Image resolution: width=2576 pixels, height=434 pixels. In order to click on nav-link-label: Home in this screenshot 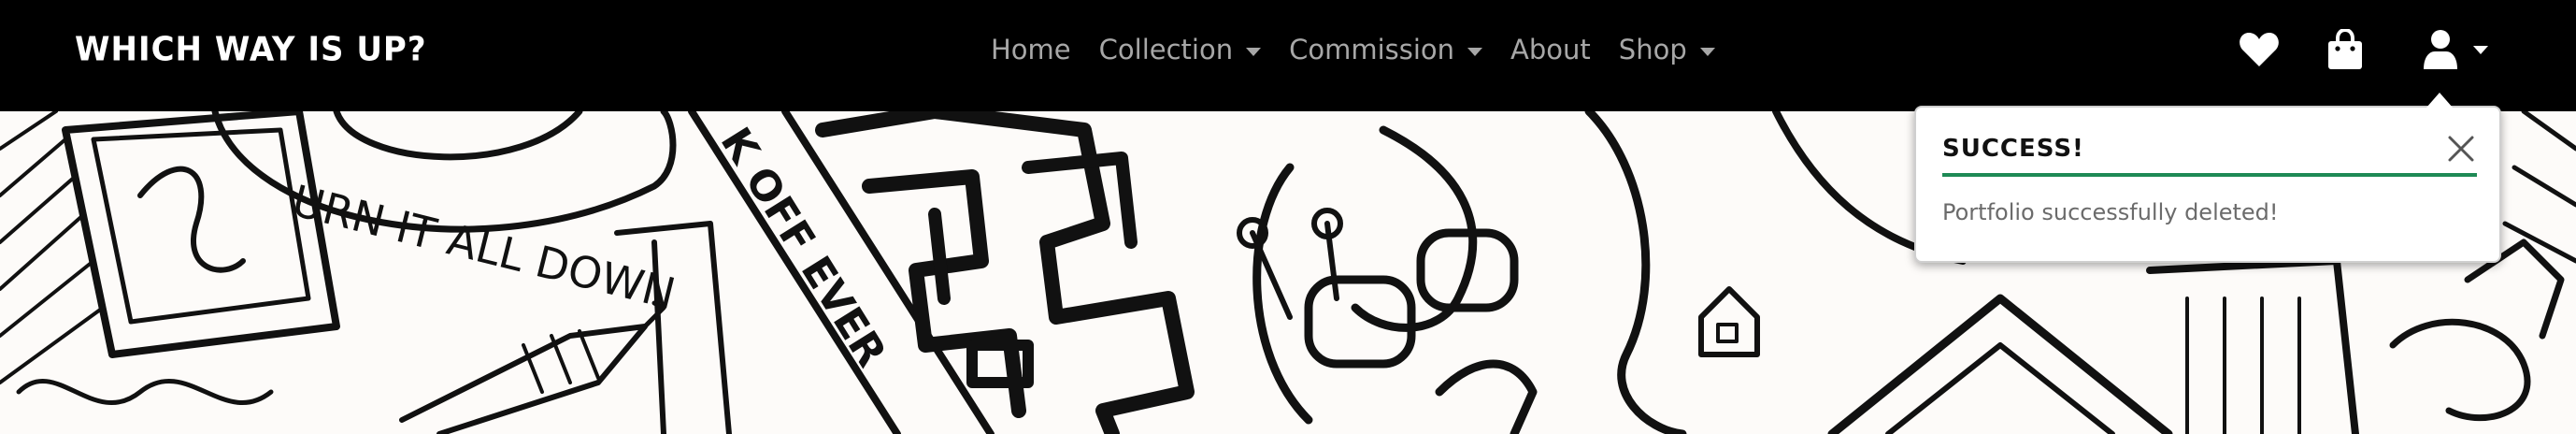, I will do `click(1031, 49)`.